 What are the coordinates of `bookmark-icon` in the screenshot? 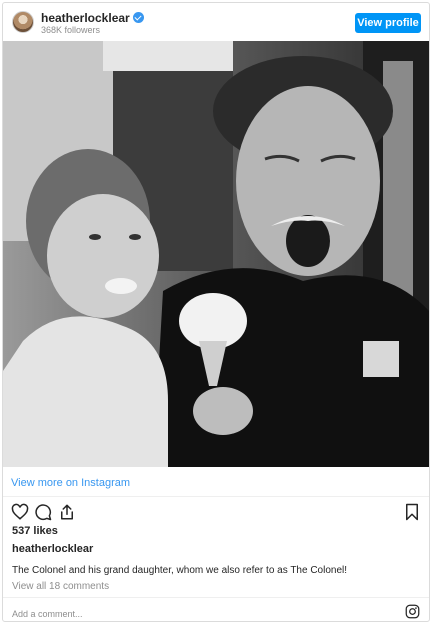 It's located at (412, 512).